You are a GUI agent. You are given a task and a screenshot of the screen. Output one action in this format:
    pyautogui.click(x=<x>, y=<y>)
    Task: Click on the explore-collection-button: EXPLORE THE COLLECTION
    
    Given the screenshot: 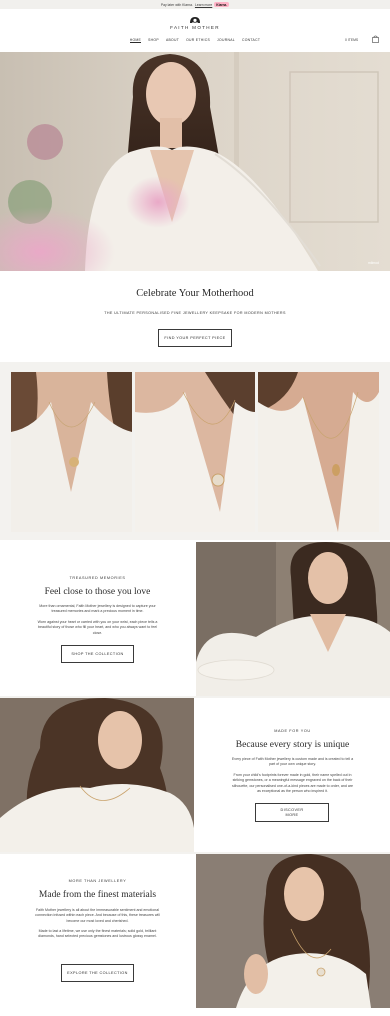 What is the action you would take?
    pyautogui.click(x=97, y=973)
    